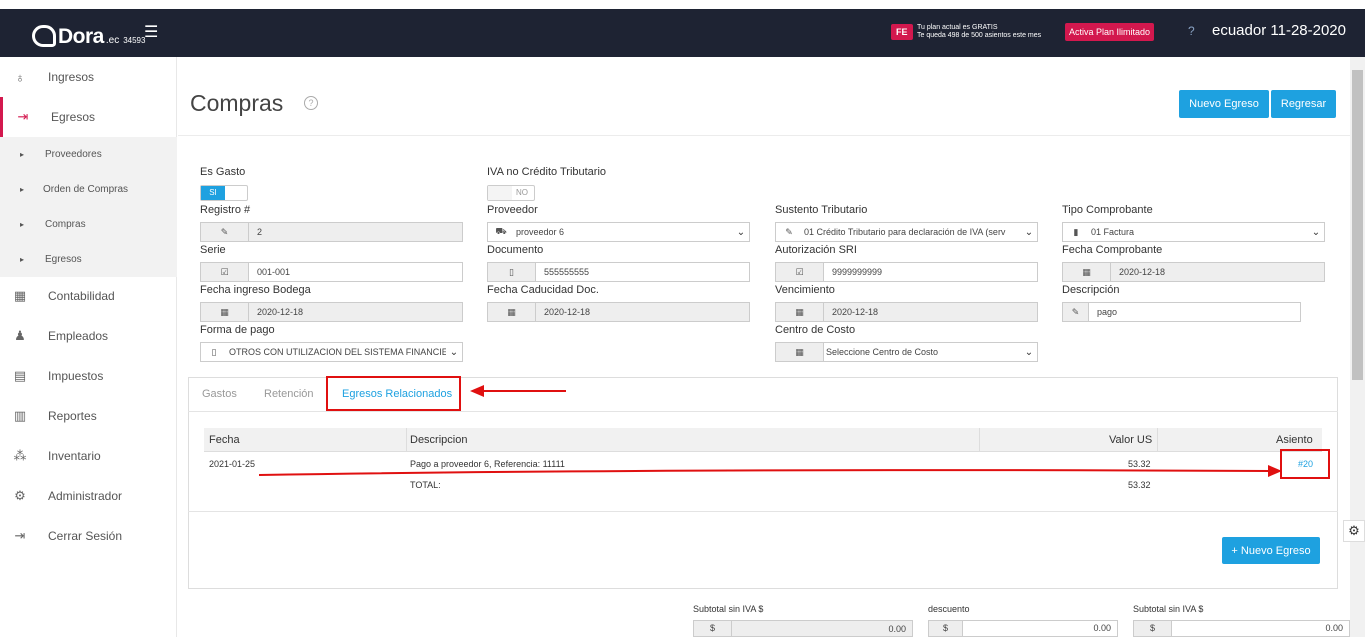 The height and width of the screenshot is (637, 1365). What do you see at coordinates (1260, 628) in the screenshot?
I see `subtotal-2-value: 0.00` at bounding box center [1260, 628].